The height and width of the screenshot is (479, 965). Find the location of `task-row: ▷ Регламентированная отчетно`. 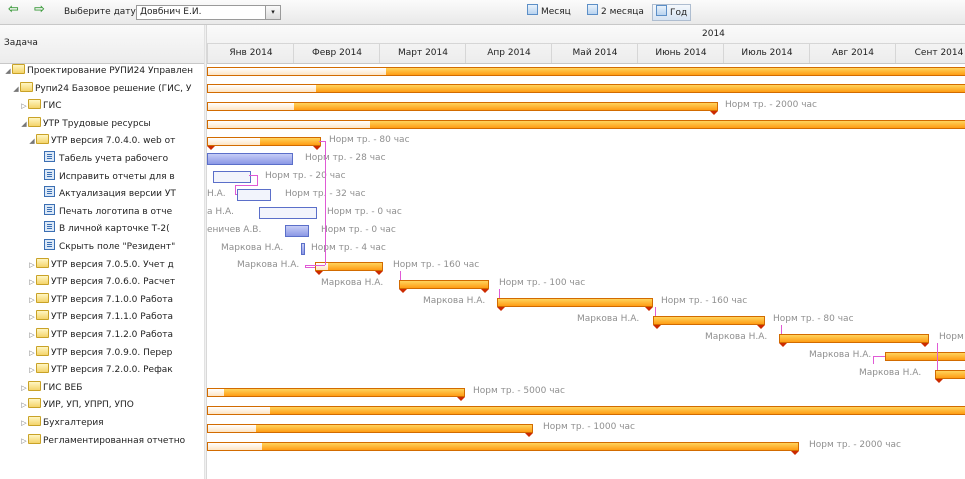

task-row: ▷ Регламентированная отчетно is located at coordinates (112, 442).